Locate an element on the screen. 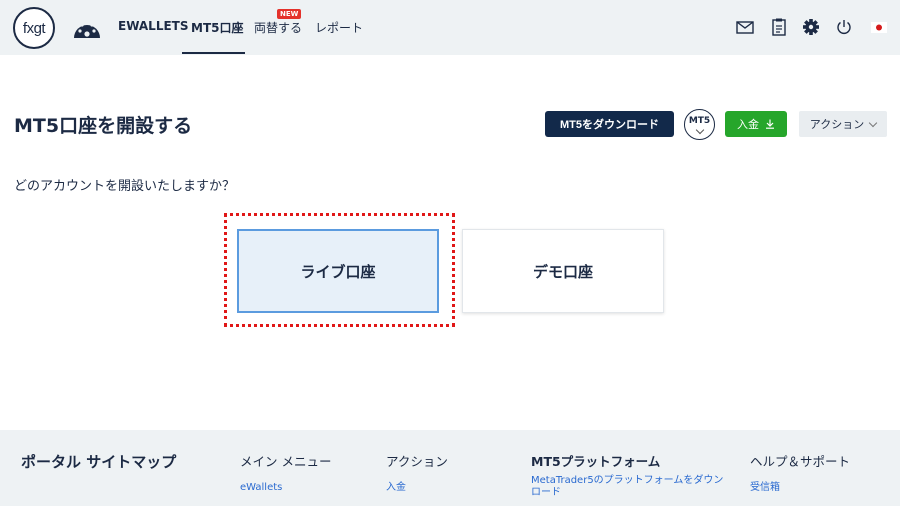 The width and height of the screenshot is (900, 506). power-icon is located at coordinates (844, 27).